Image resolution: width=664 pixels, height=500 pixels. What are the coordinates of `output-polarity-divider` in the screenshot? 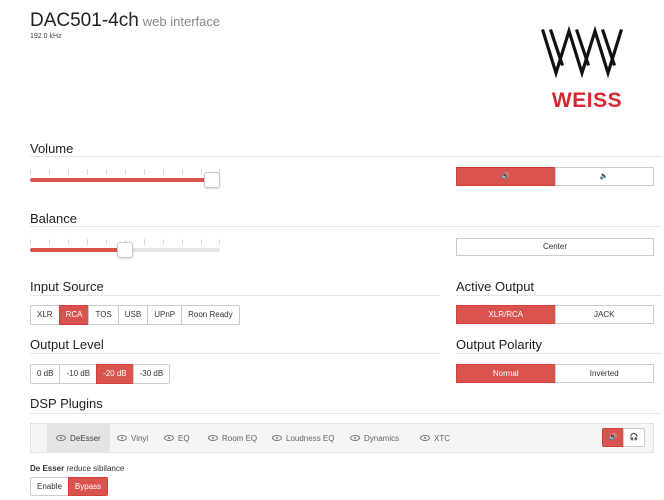 It's located at (559, 353).